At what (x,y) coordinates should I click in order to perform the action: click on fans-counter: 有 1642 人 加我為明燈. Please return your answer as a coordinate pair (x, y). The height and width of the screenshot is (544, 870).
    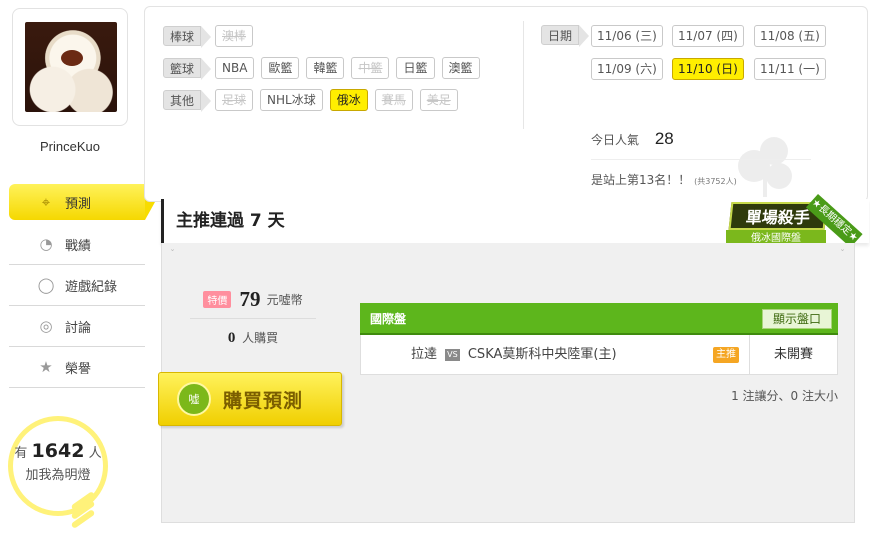
    Looking at the image, I should click on (58, 461).